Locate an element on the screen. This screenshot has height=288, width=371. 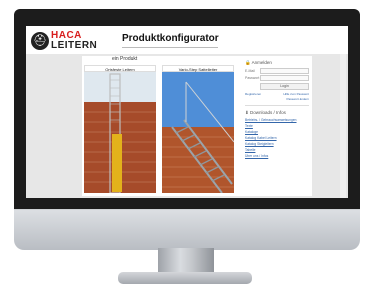
product-card-ortsfeste-leitern: Ortsfeste Leitern is located at coordinates (120, 129).